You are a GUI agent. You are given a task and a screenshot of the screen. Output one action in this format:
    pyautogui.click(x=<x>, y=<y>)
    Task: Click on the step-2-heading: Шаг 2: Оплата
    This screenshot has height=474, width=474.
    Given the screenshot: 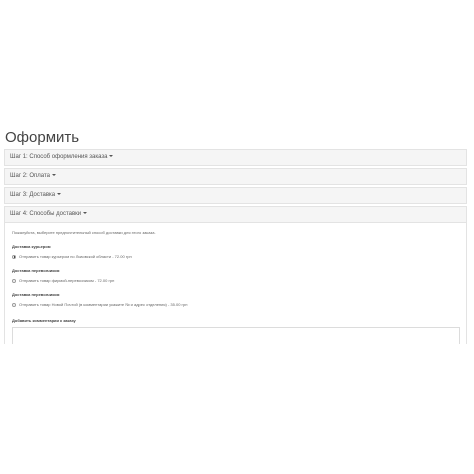 What is the action you would take?
    pyautogui.click(x=235, y=176)
    